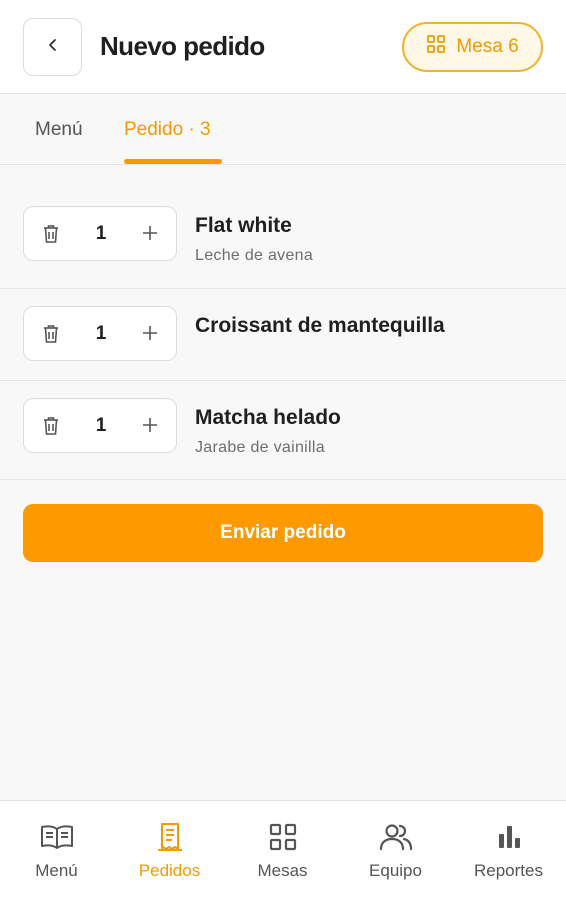  What do you see at coordinates (169, 837) in the screenshot?
I see `receipt-icon` at bounding box center [169, 837].